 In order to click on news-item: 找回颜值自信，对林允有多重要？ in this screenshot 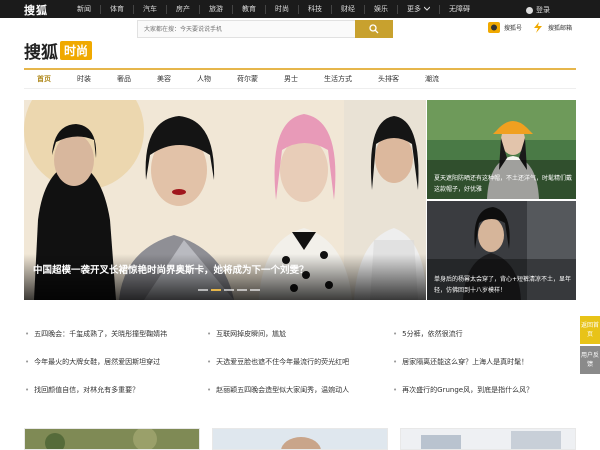, I will do `click(110, 400)`.